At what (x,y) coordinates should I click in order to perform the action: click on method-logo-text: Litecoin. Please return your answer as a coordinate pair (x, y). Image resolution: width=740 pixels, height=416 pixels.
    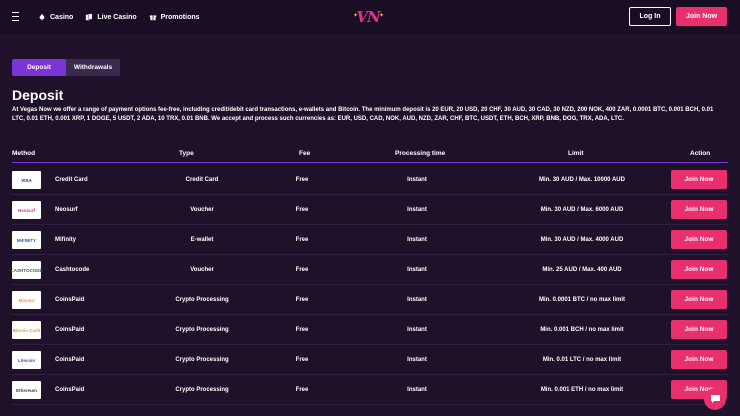
    Looking at the image, I should click on (26, 360).